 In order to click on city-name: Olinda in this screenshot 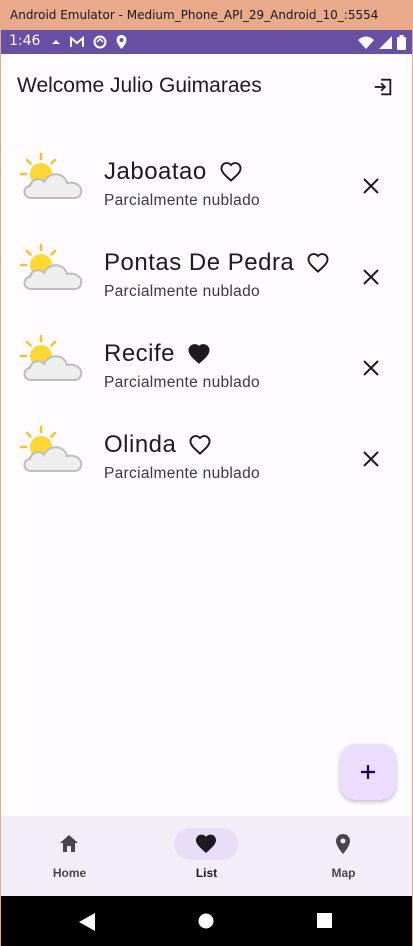, I will do `click(140, 444)`.